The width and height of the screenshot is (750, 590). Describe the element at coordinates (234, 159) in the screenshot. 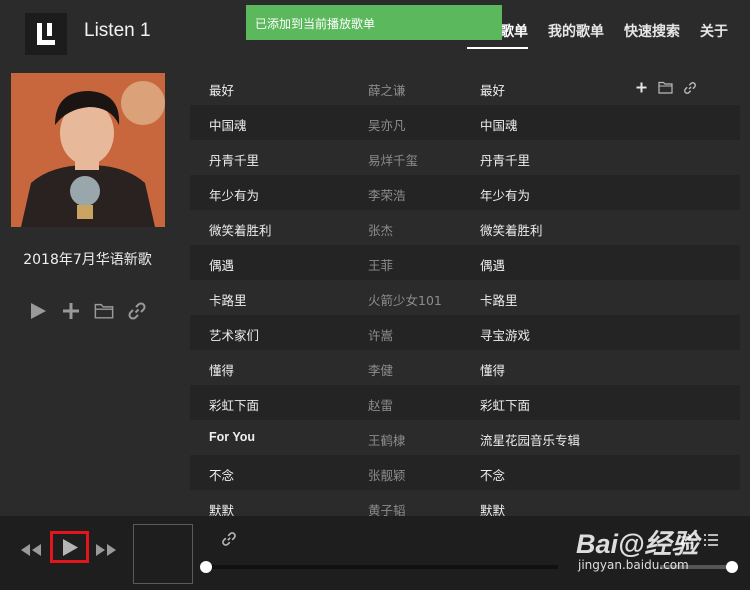

I see `song-title: 丹青千里` at that location.